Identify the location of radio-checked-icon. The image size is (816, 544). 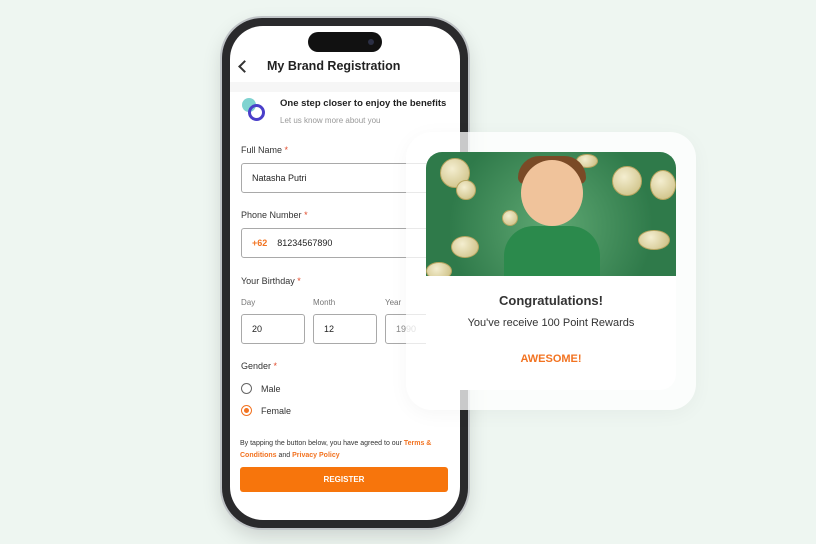
(246, 410).